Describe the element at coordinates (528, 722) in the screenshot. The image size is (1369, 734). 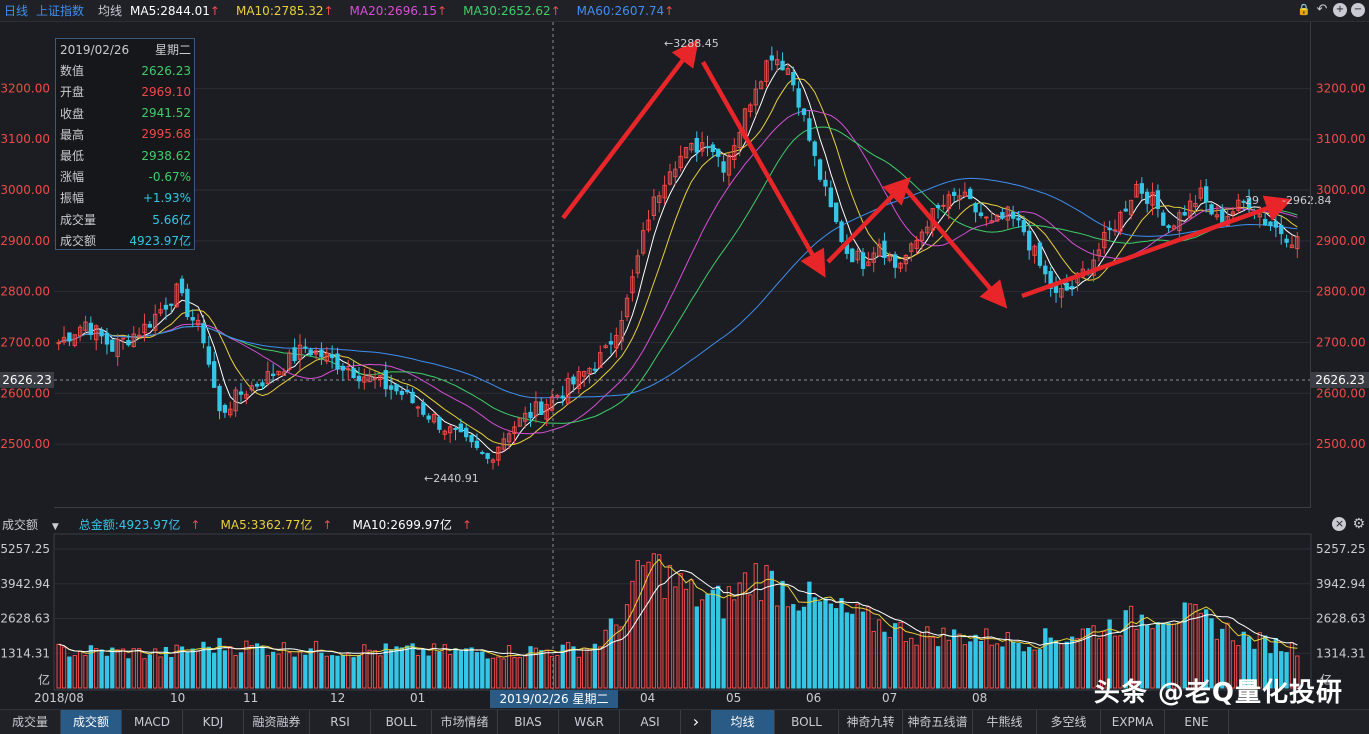
I see `tab-BIAS: BIAS` at that location.